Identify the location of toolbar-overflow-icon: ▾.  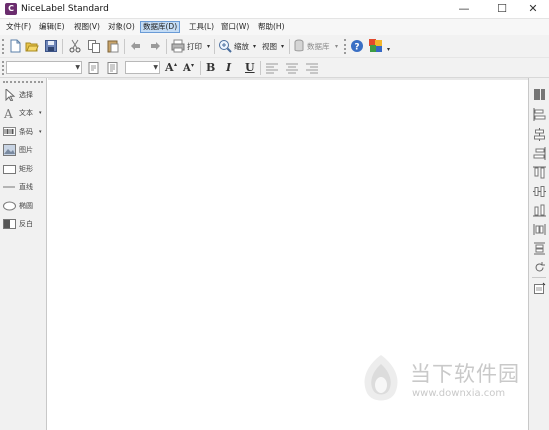
(388, 50).